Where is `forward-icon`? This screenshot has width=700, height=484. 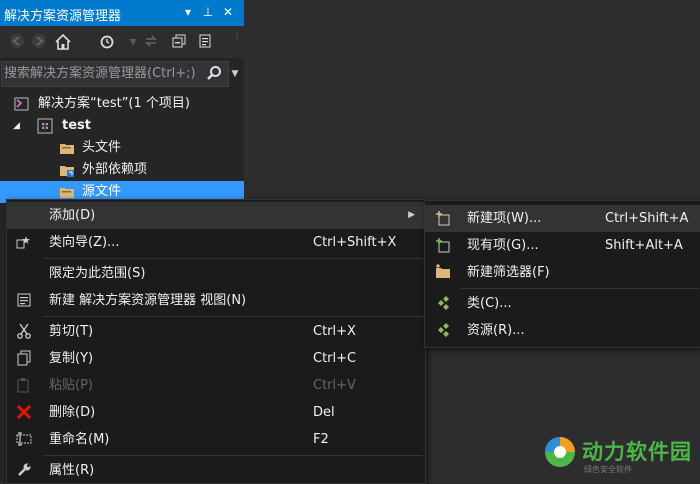 forward-icon is located at coordinates (39, 42).